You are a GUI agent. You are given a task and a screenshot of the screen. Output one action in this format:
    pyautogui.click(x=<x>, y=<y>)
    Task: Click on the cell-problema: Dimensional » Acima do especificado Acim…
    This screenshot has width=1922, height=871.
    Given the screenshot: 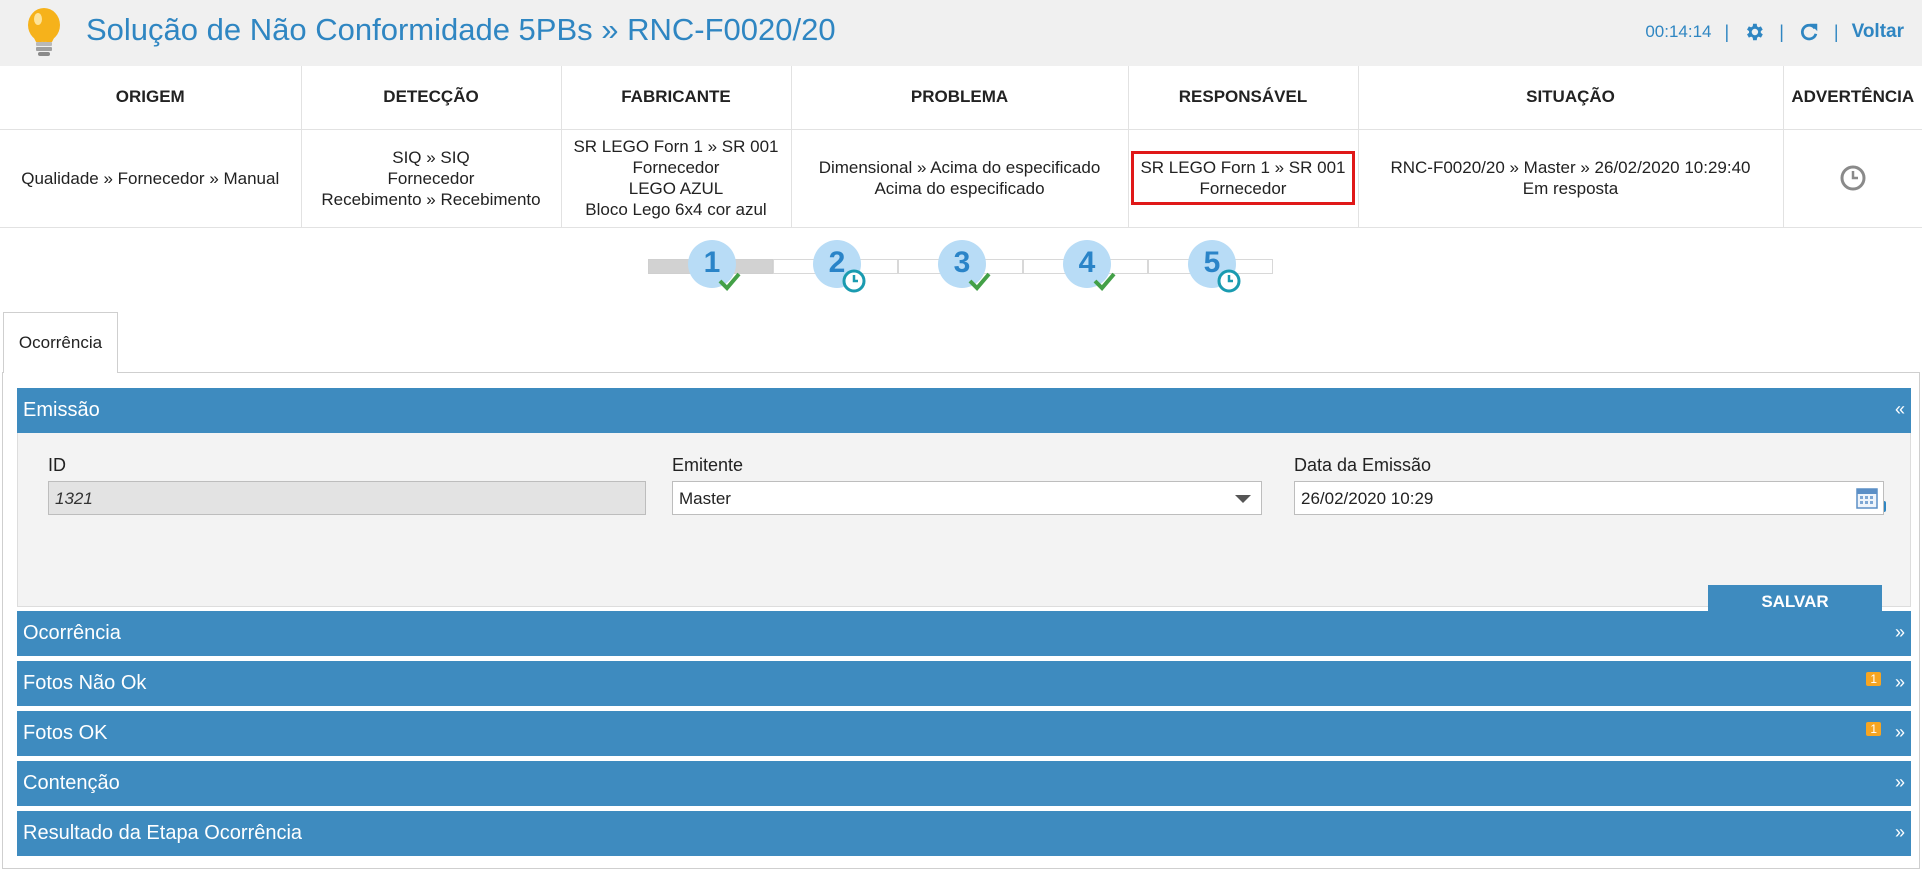 What is the action you would take?
    pyautogui.click(x=960, y=178)
    